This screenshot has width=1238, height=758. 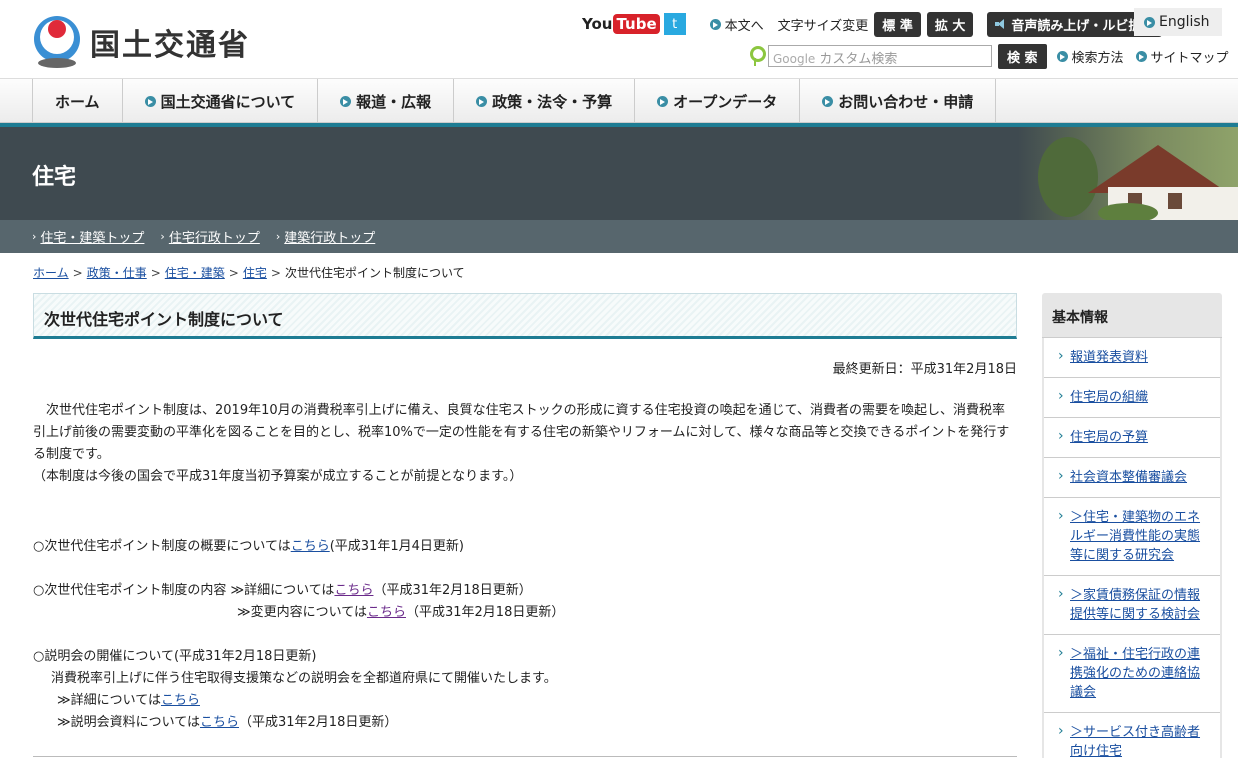 What do you see at coordinates (78, 101) in the screenshot?
I see `nav-item-home: ホーム` at bounding box center [78, 101].